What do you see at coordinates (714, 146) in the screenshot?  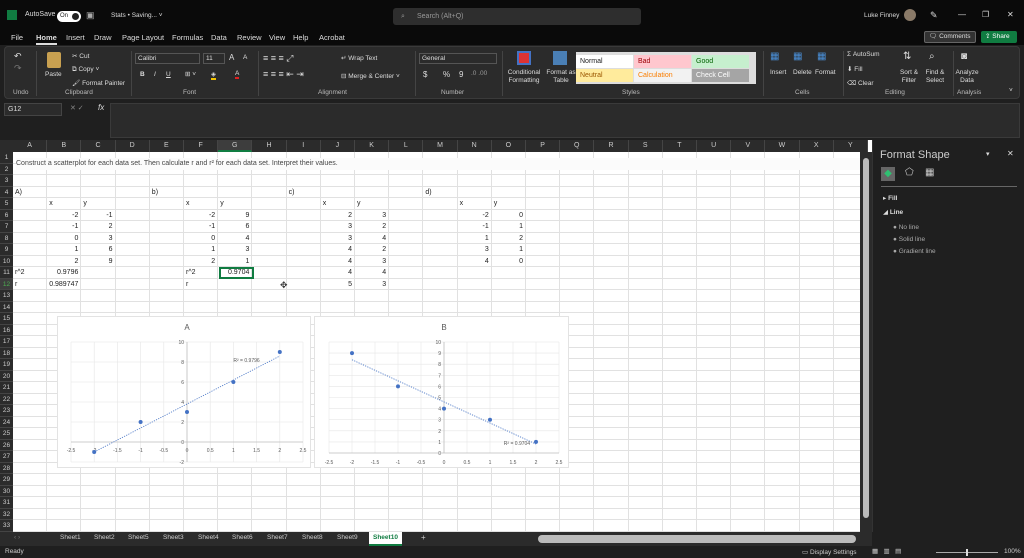 I see `column-header-U: U` at bounding box center [714, 146].